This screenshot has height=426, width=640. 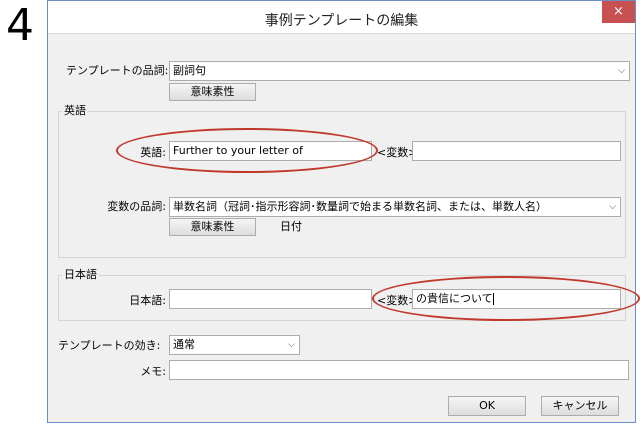 What do you see at coordinates (80, 275) in the screenshot?
I see `japanese-group-title: 日本語` at bounding box center [80, 275].